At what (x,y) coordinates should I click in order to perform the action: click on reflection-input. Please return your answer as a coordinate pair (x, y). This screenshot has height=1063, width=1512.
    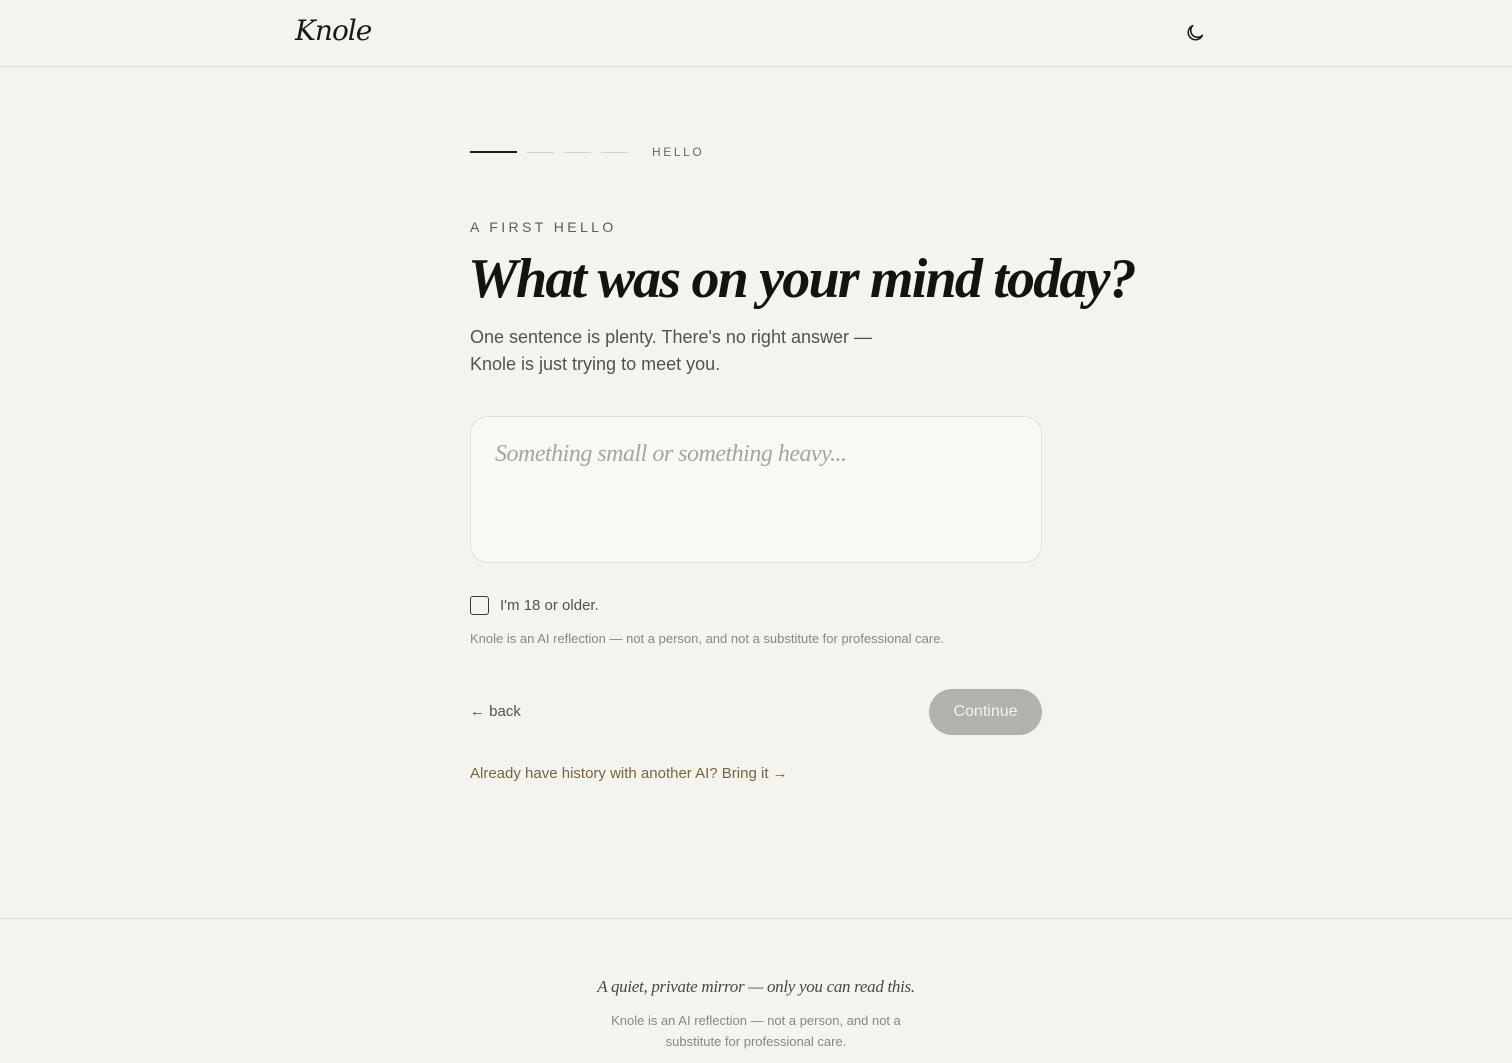
    Looking at the image, I should click on (756, 489).